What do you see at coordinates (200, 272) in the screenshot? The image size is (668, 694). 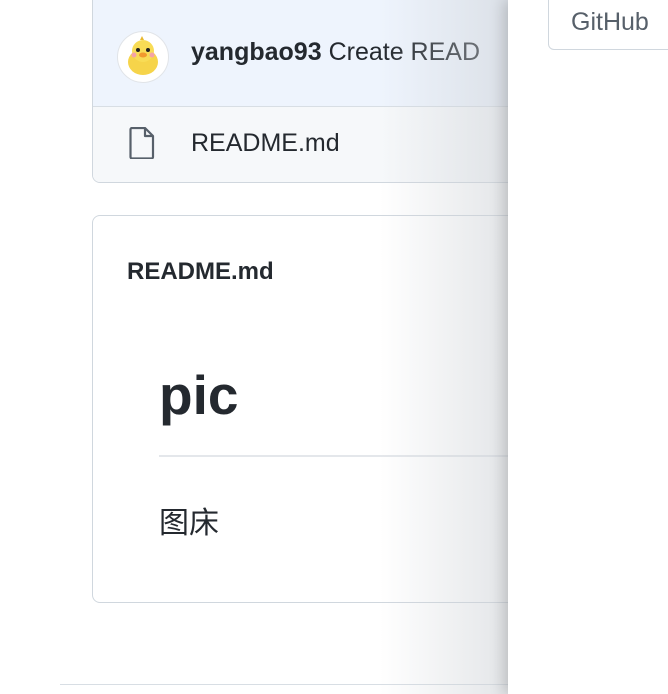 I see `readme-header: README.md` at bounding box center [200, 272].